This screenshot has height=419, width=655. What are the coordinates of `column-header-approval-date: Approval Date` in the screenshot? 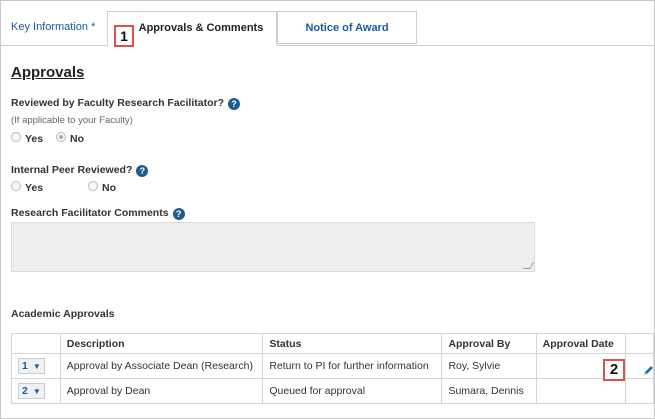 It's located at (580, 343).